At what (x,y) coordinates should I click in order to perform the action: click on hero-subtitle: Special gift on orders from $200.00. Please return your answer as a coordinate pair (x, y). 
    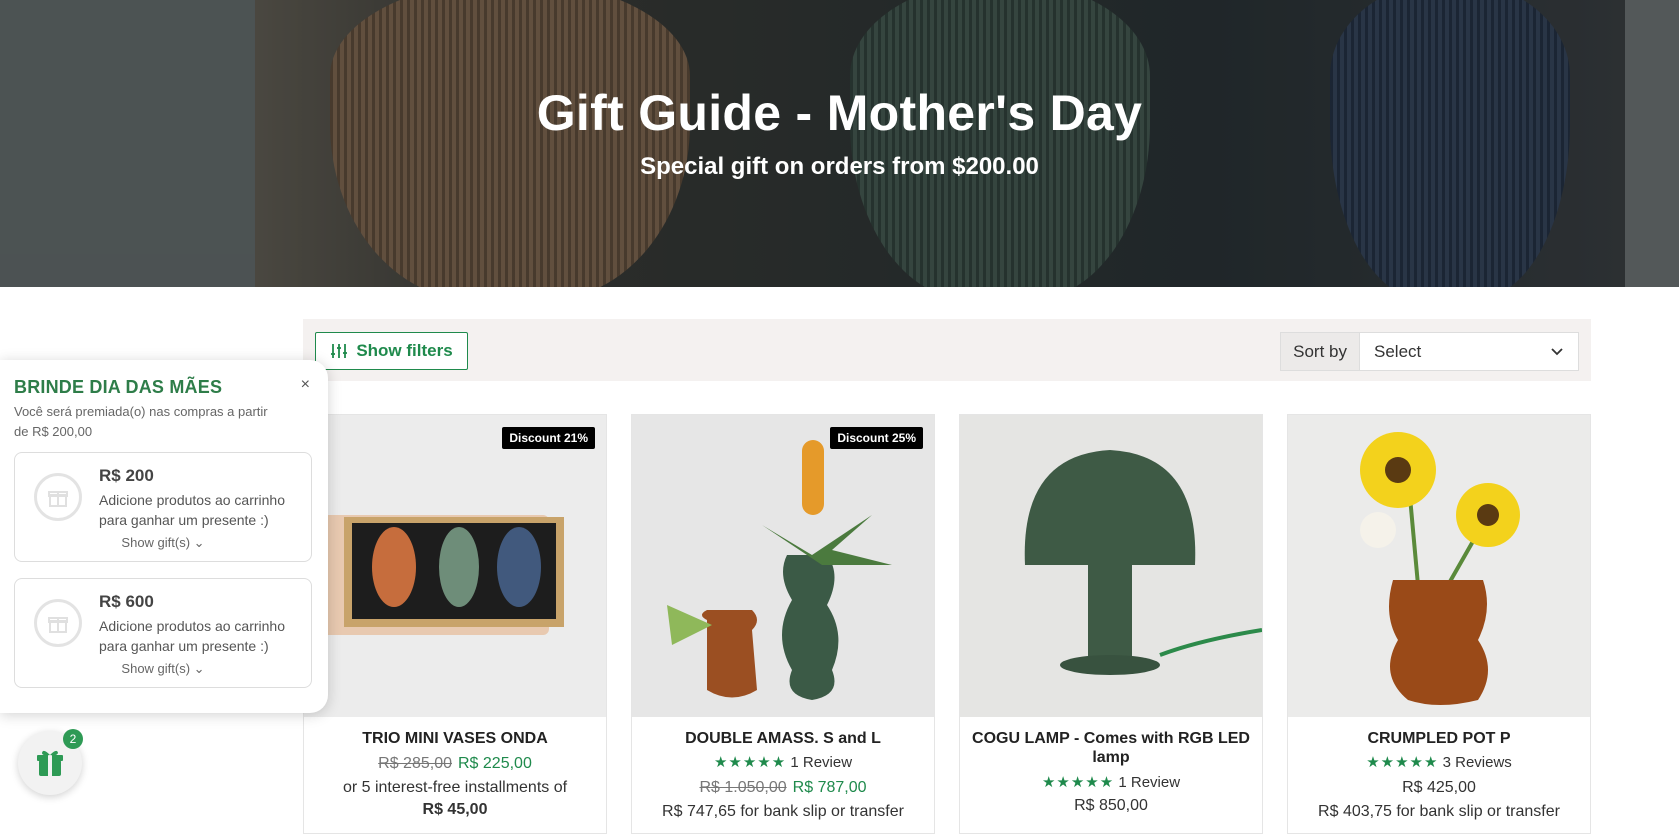
    Looking at the image, I should click on (839, 166).